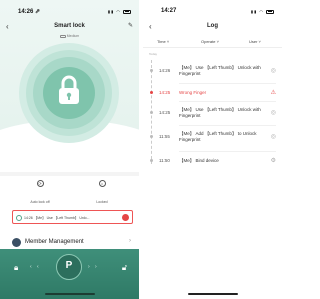 The width and height of the screenshot is (320, 299). Describe the element at coordinates (130, 25) in the screenshot. I see `edit-icon: ✎` at that location.